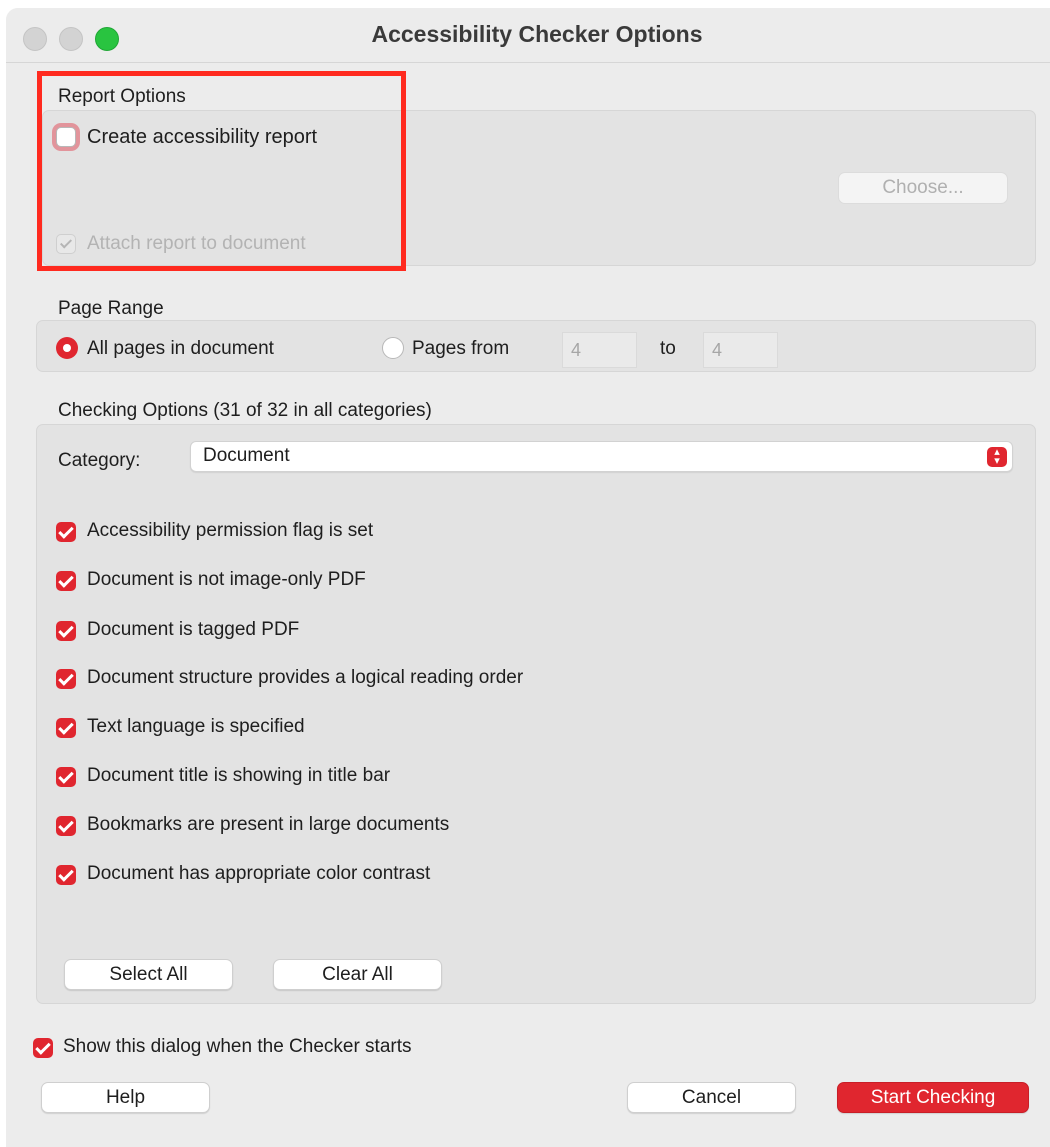 The width and height of the screenshot is (1050, 1147). I want to click on all-pages-label: All pages in document, so click(180, 348).